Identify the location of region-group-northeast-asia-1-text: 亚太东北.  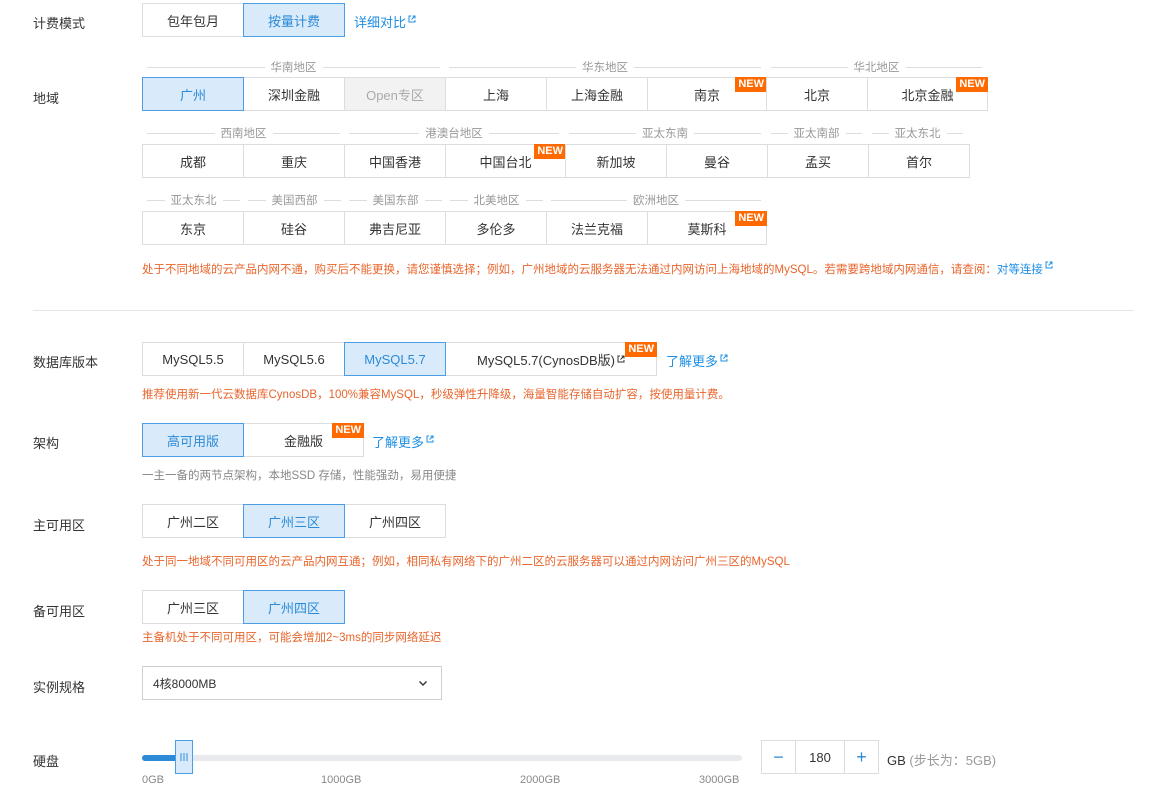
(917, 134).